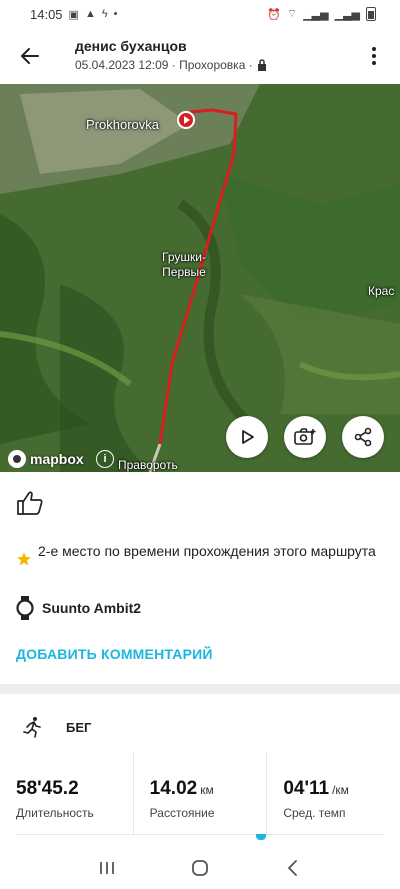 Image resolution: width=400 pixels, height=889 pixels. What do you see at coordinates (17, 459) in the screenshot?
I see `mapbox-icon` at bounding box center [17, 459].